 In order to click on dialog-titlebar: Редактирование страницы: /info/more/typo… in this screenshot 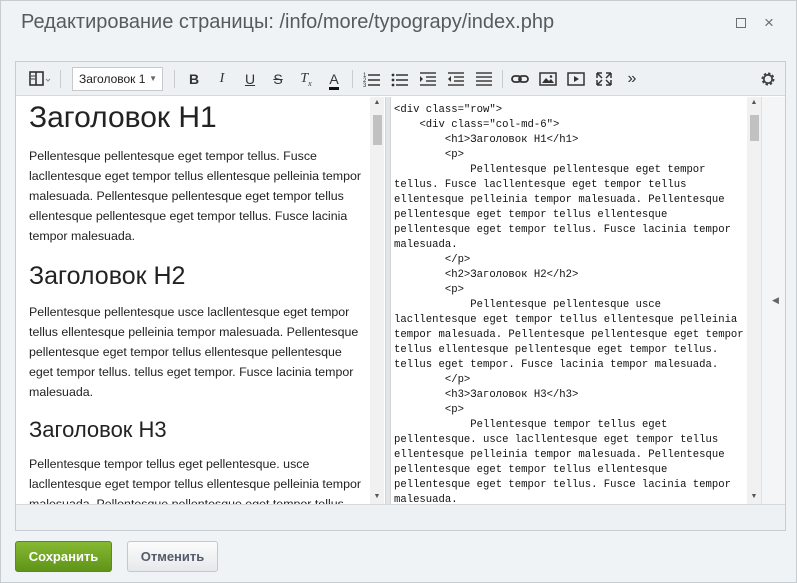, I will do `click(398, 23)`.